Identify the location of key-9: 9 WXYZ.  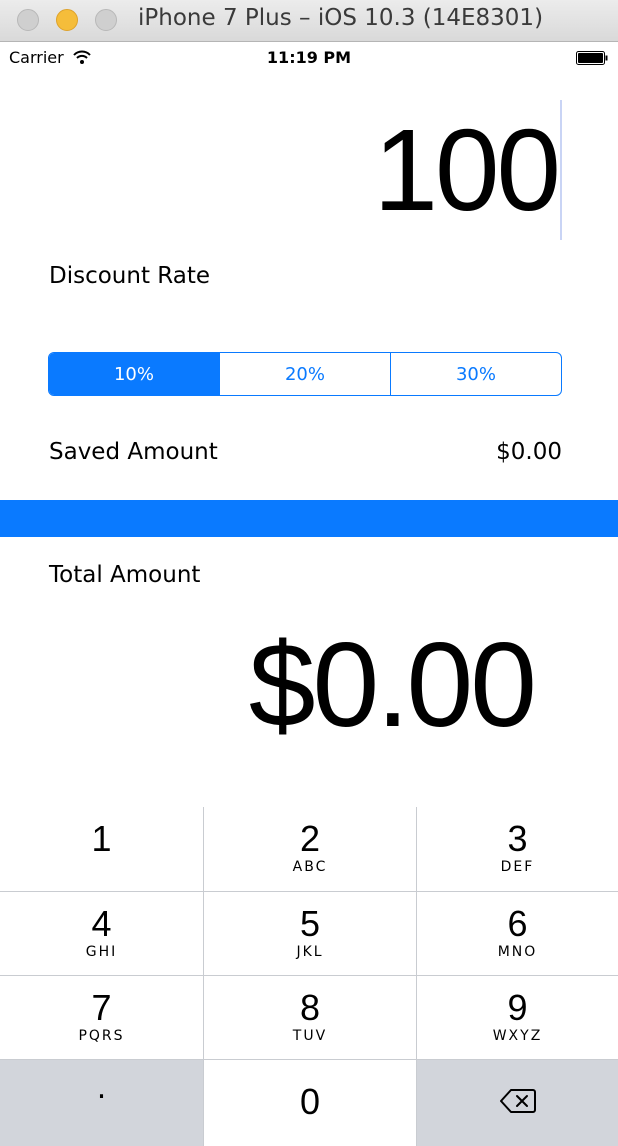
(517, 1017).